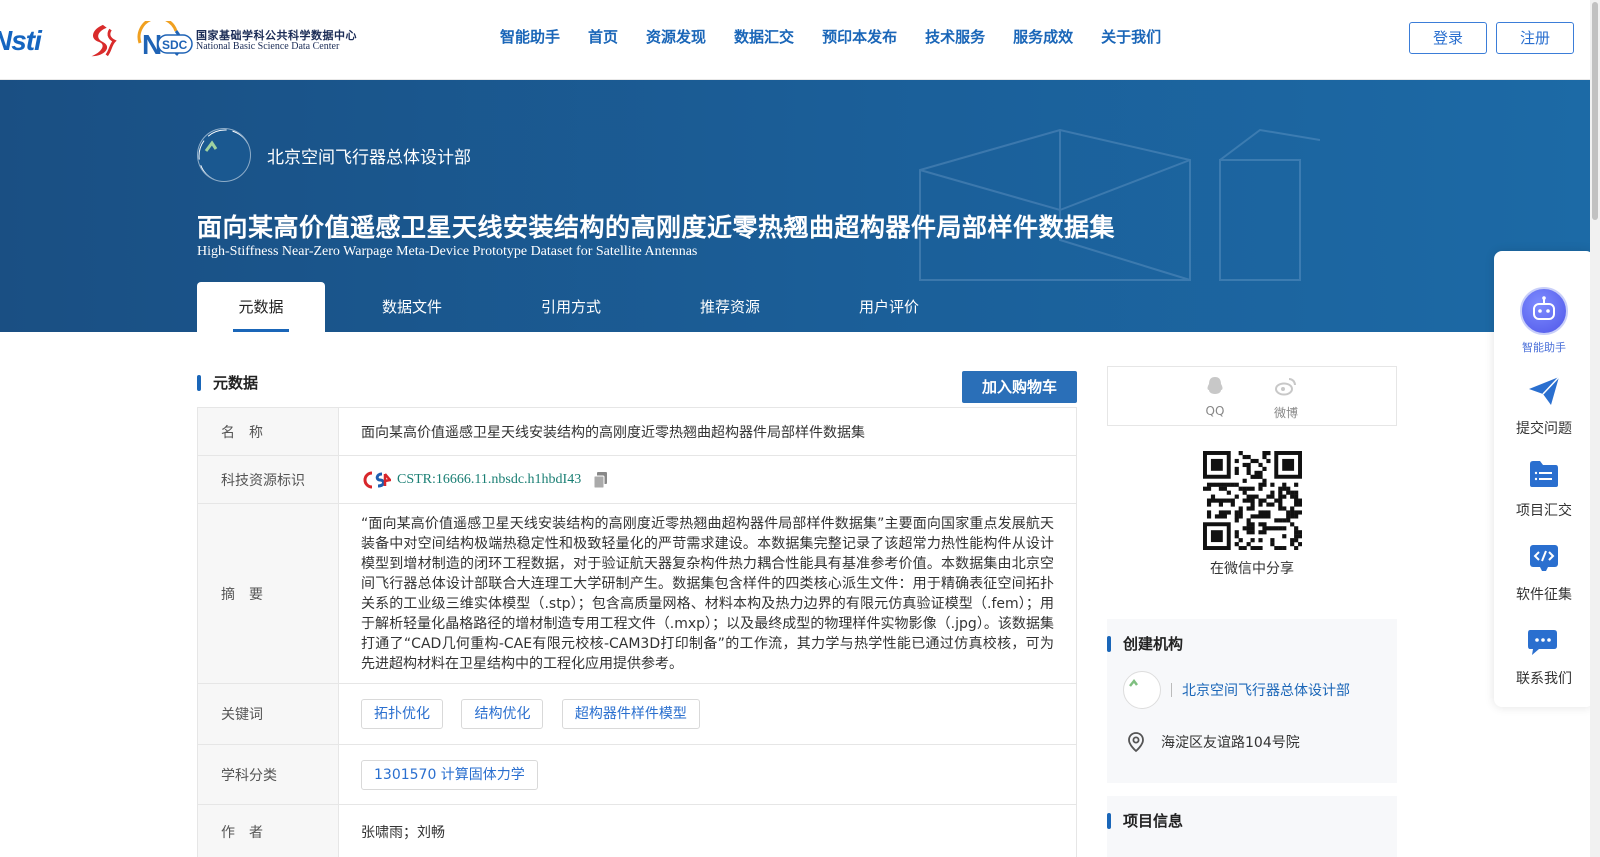  I want to click on project-title: 项目信息, so click(1153, 821).